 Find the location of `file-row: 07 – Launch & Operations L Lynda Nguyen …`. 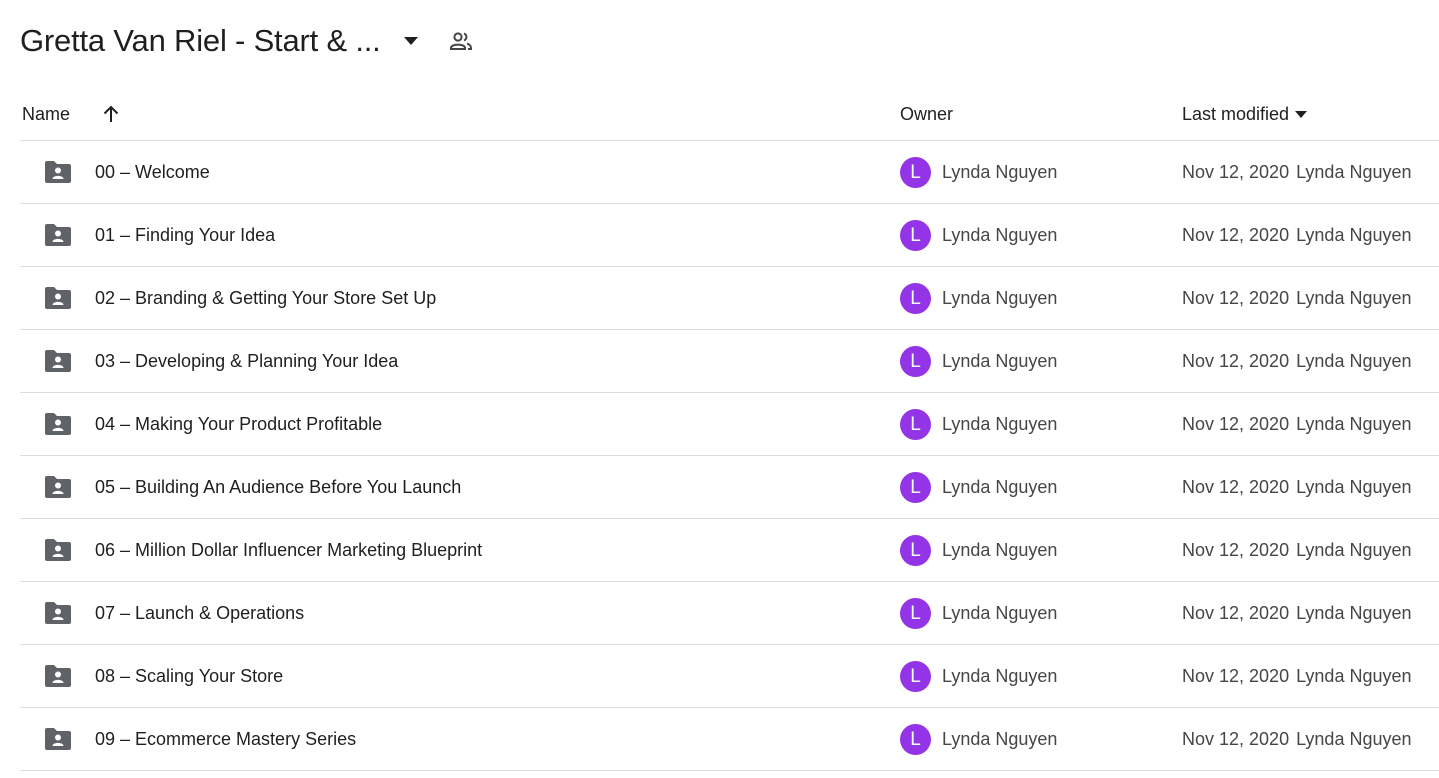

file-row: 07 – Launch & Operations L Lynda Nguyen … is located at coordinates (729, 613).